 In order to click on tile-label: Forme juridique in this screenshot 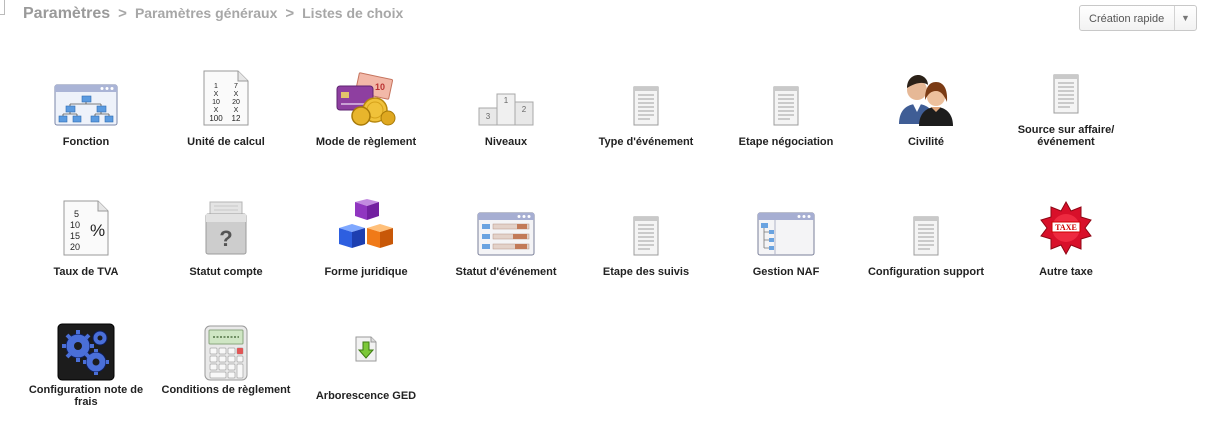, I will do `click(366, 272)`.